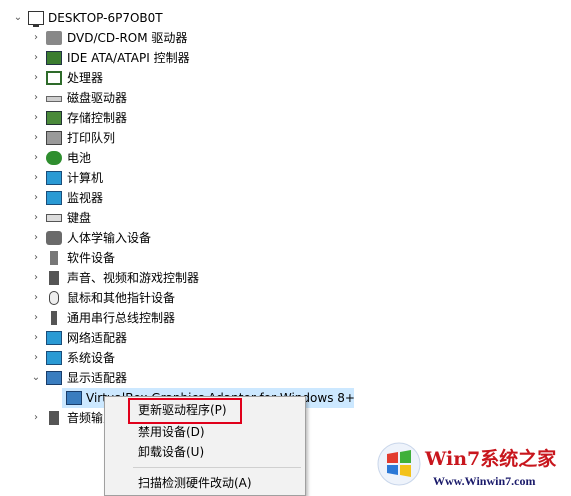  What do you see at coordinates (285, 138) in the screenshot?
I see `tree-item-print-queue: › 打印队列` at bounding box center [285, 138].